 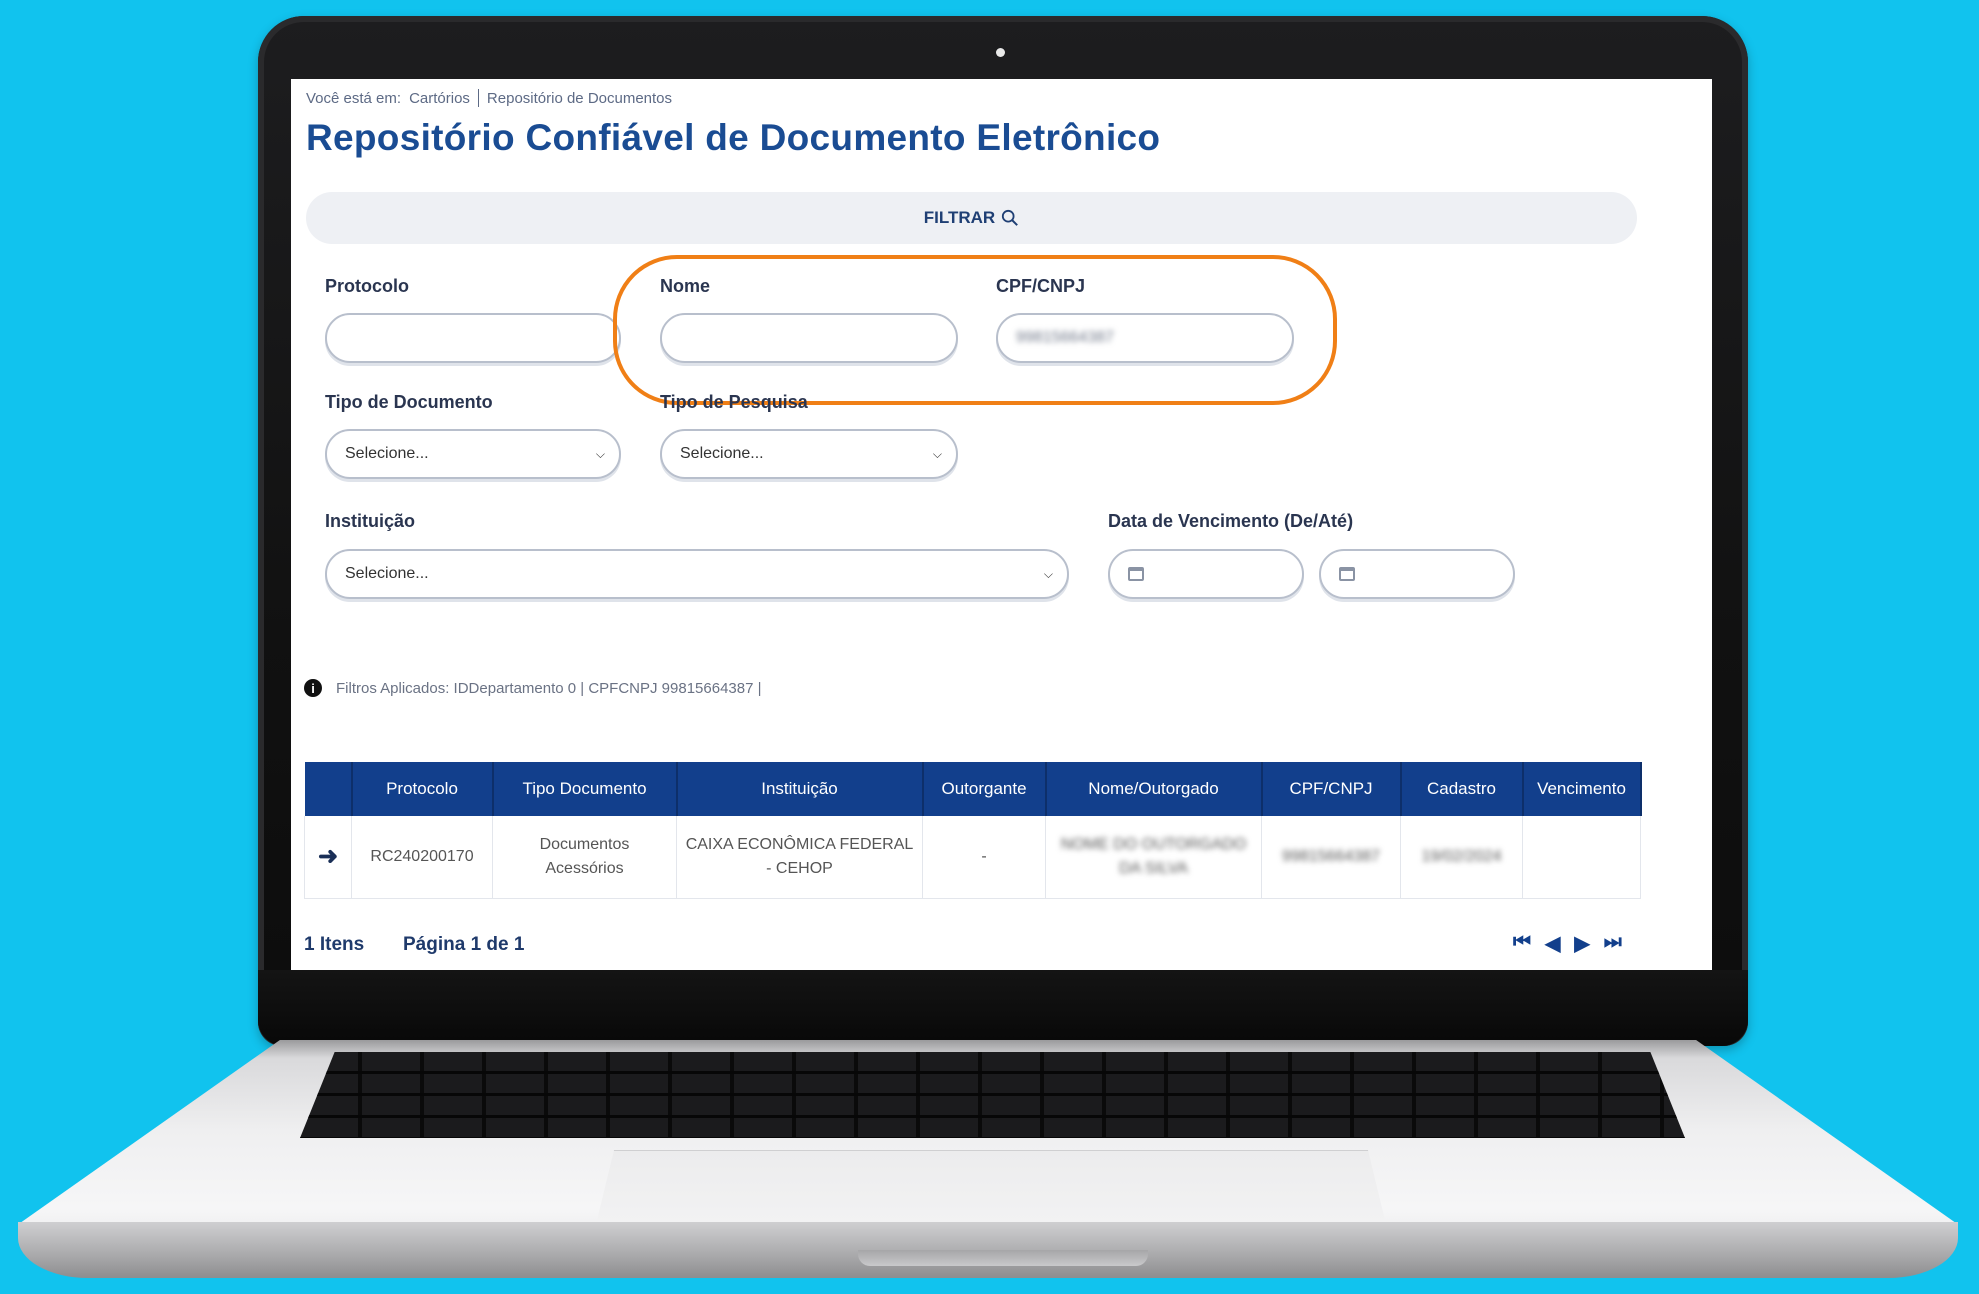 What do you see at coordinates (1552, 943) in the screenshot?
I see `prev-page-icon: ◀` at bounding box center [1552, 943].